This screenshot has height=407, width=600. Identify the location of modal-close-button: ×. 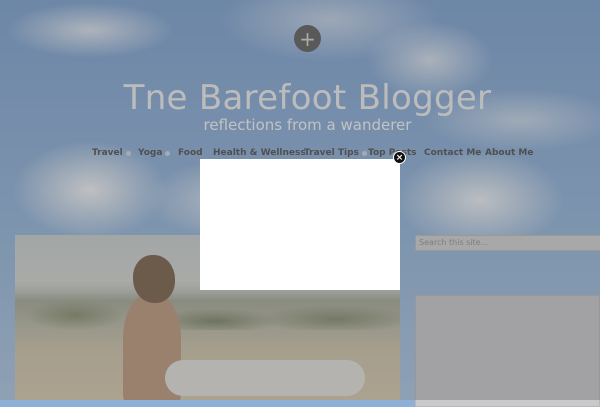
(399, 157).